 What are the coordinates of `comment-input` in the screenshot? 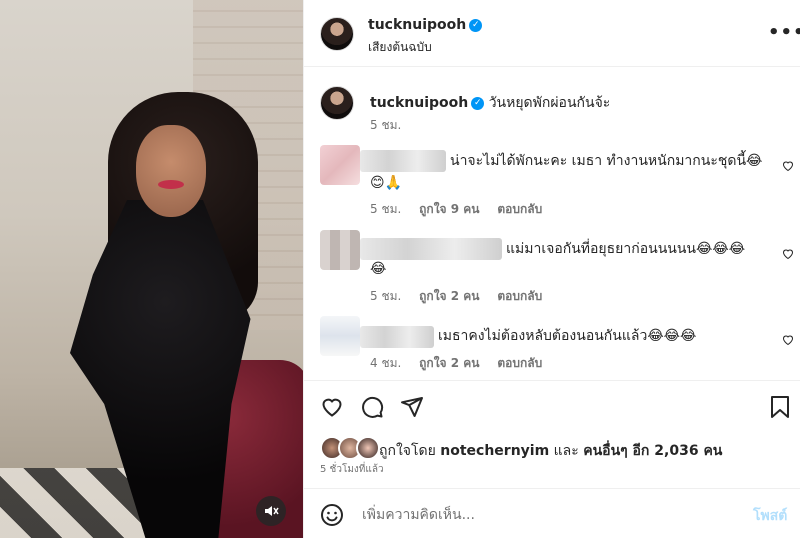 It's located at (552, 515).